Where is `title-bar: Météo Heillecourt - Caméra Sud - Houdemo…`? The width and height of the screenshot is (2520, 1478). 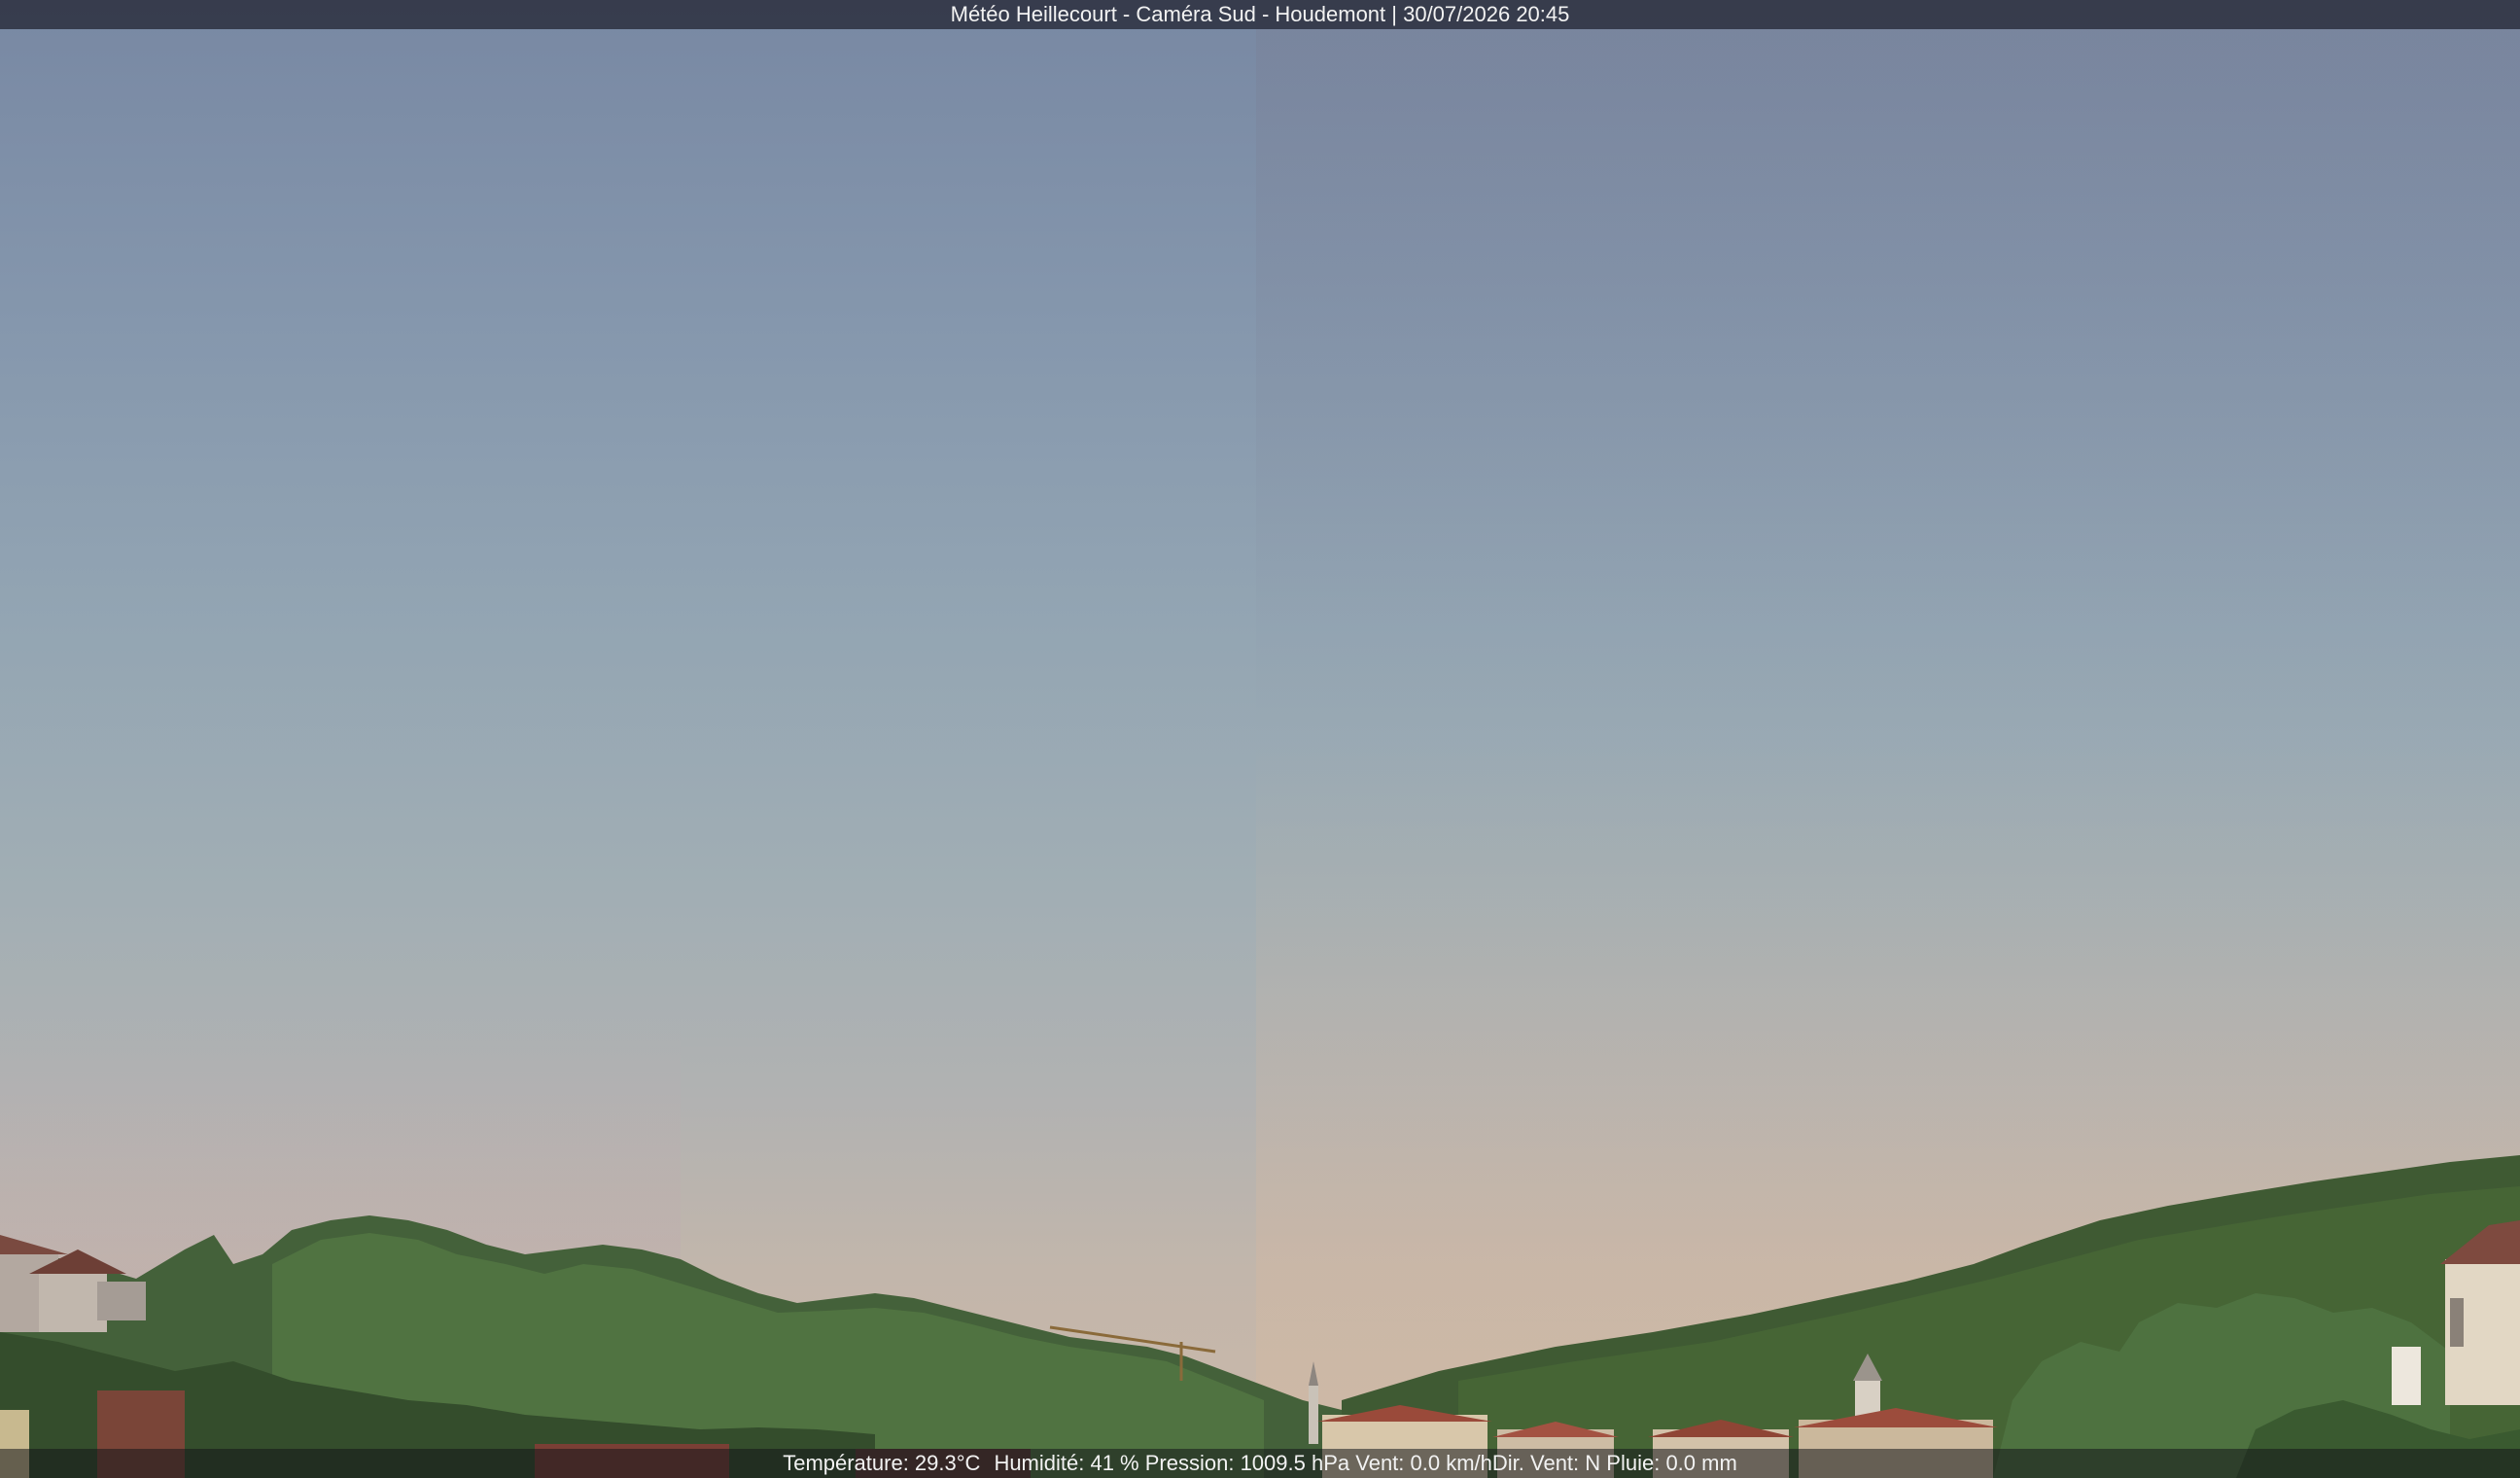
title-bar: Météo Heillecourt - Caméra Sud - Houdemo… is located at coordinates (1260, 14).